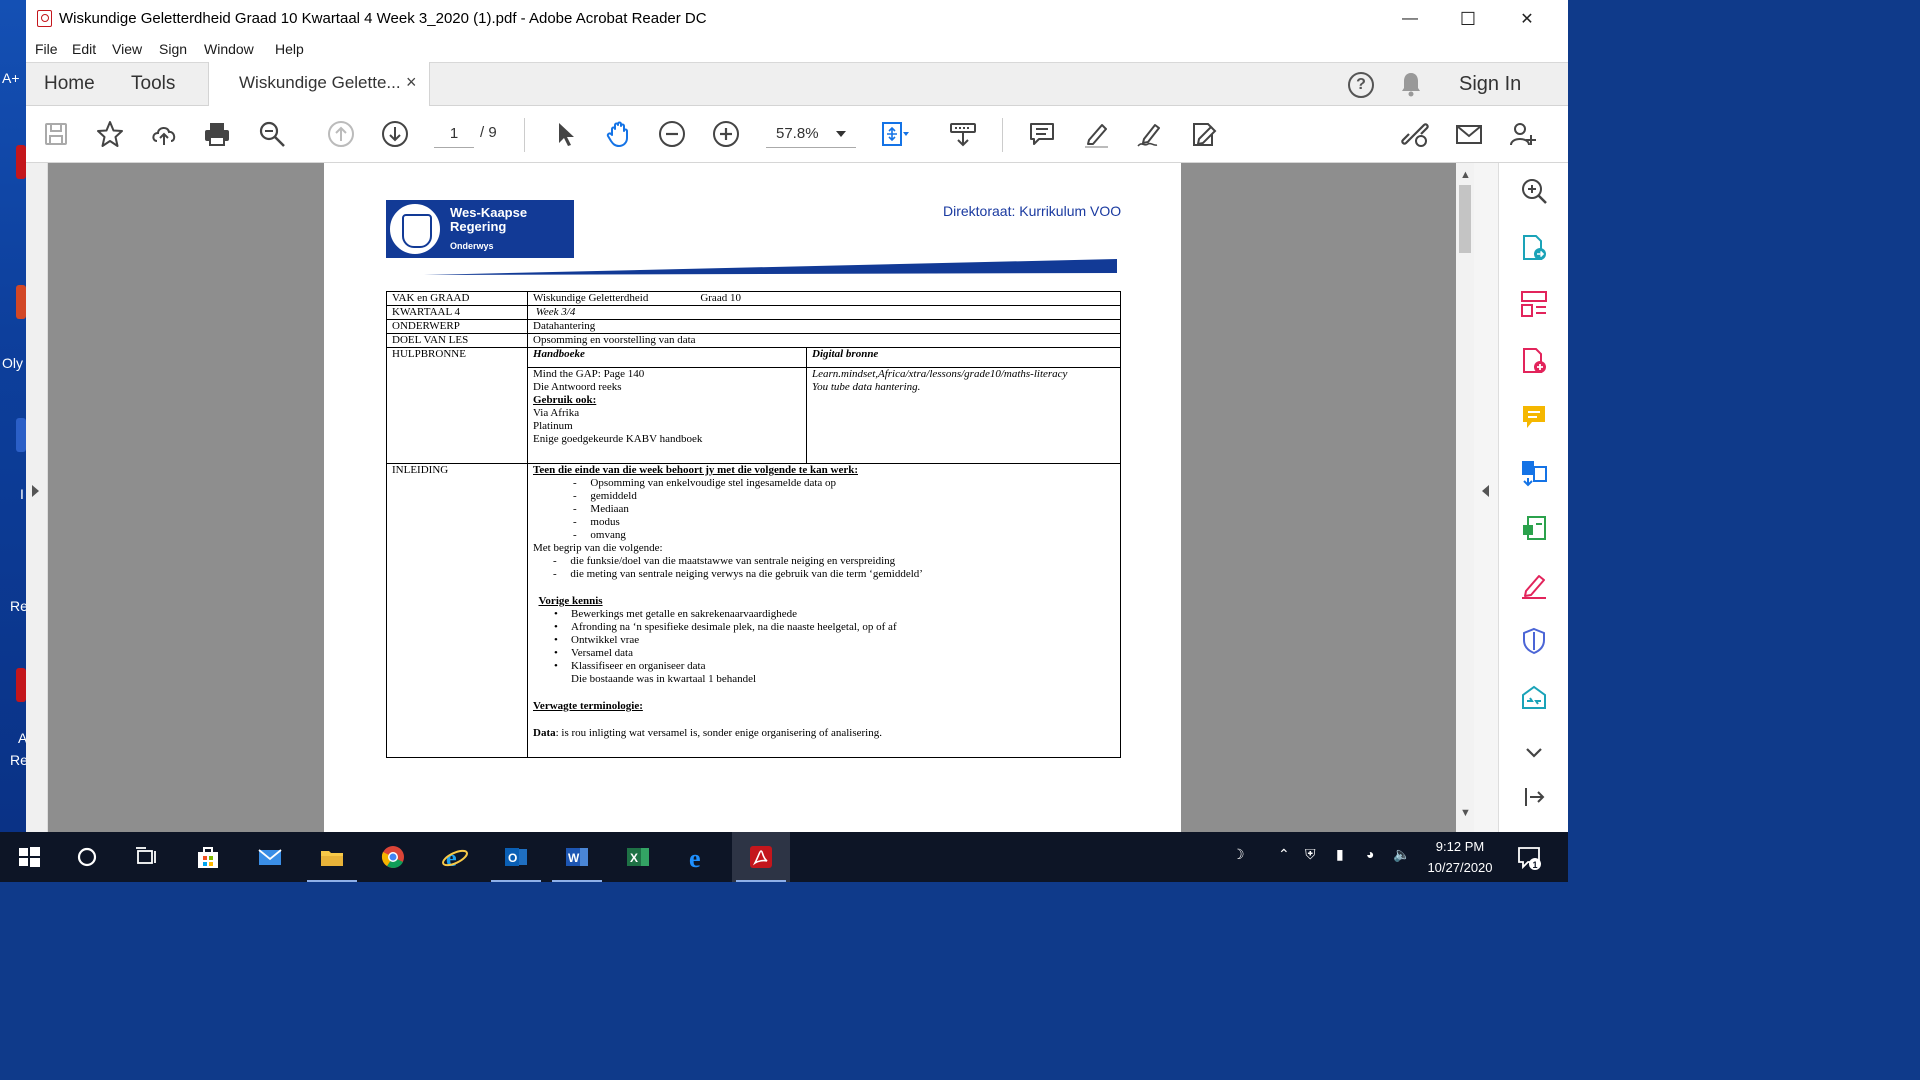 This screenshot has width=1920, height=1080. What do you see at coordinates (1534, 641) in the screenshot?
I see `protect-shield-icon` at bounding box center [1534, 641].